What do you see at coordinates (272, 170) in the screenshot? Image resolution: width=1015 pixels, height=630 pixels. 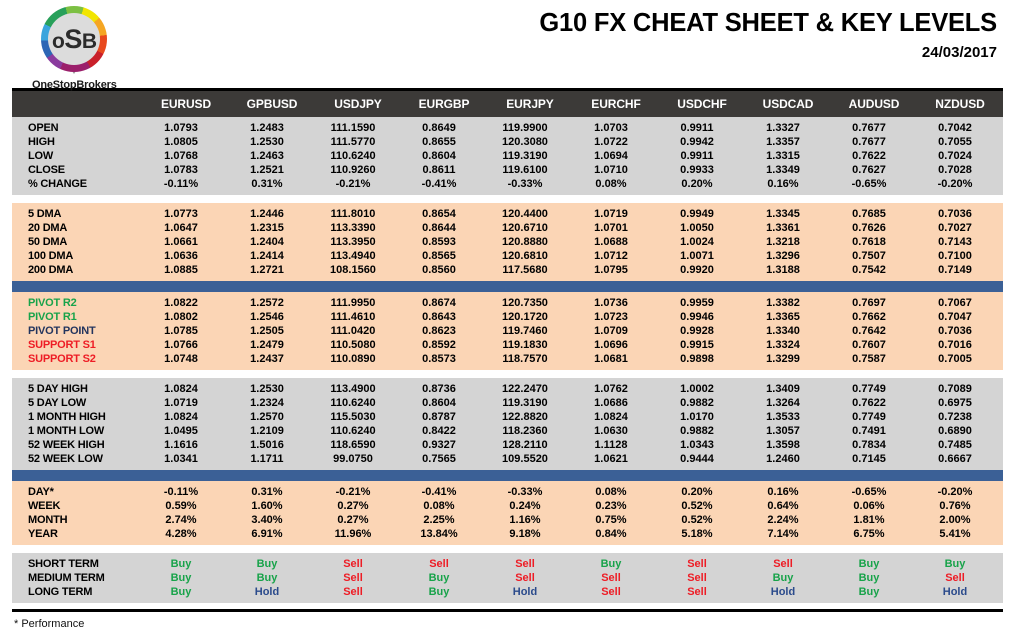 I see `value-cell: 1.2521` at bounding box center [272, 170].